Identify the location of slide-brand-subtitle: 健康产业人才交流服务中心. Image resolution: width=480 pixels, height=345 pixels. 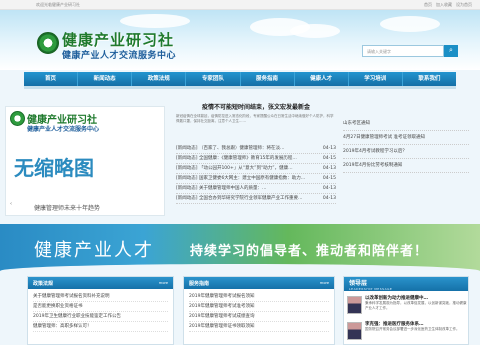
(63, 129).